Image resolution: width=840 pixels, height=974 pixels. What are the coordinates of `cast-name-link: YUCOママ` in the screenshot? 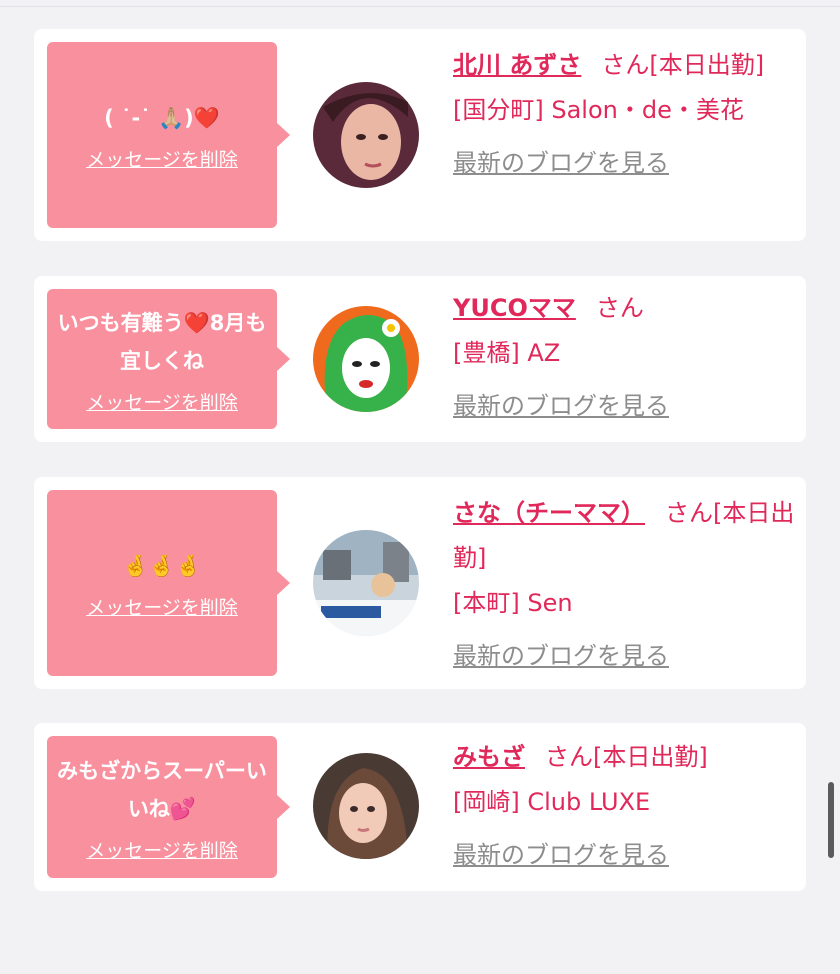 It's located at (514, 308).